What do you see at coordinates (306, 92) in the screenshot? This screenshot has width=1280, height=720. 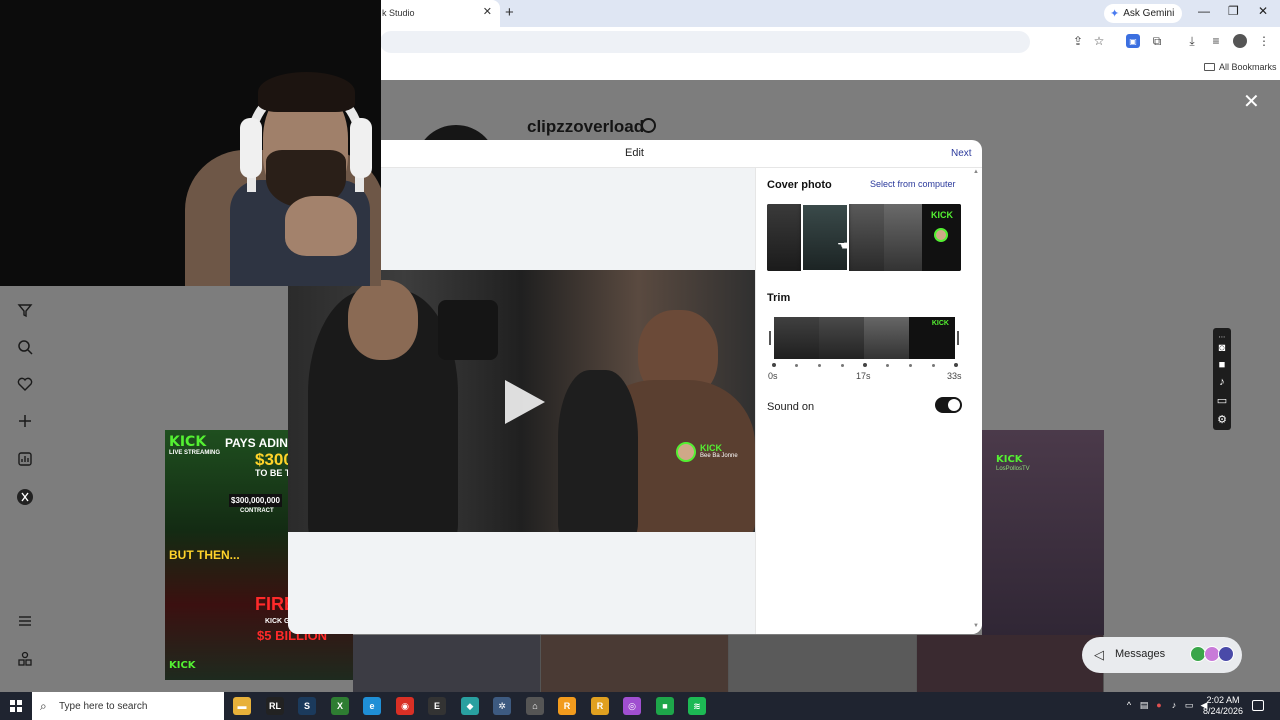 I see `webcam-person-hair` at bounding box center [306, 92].